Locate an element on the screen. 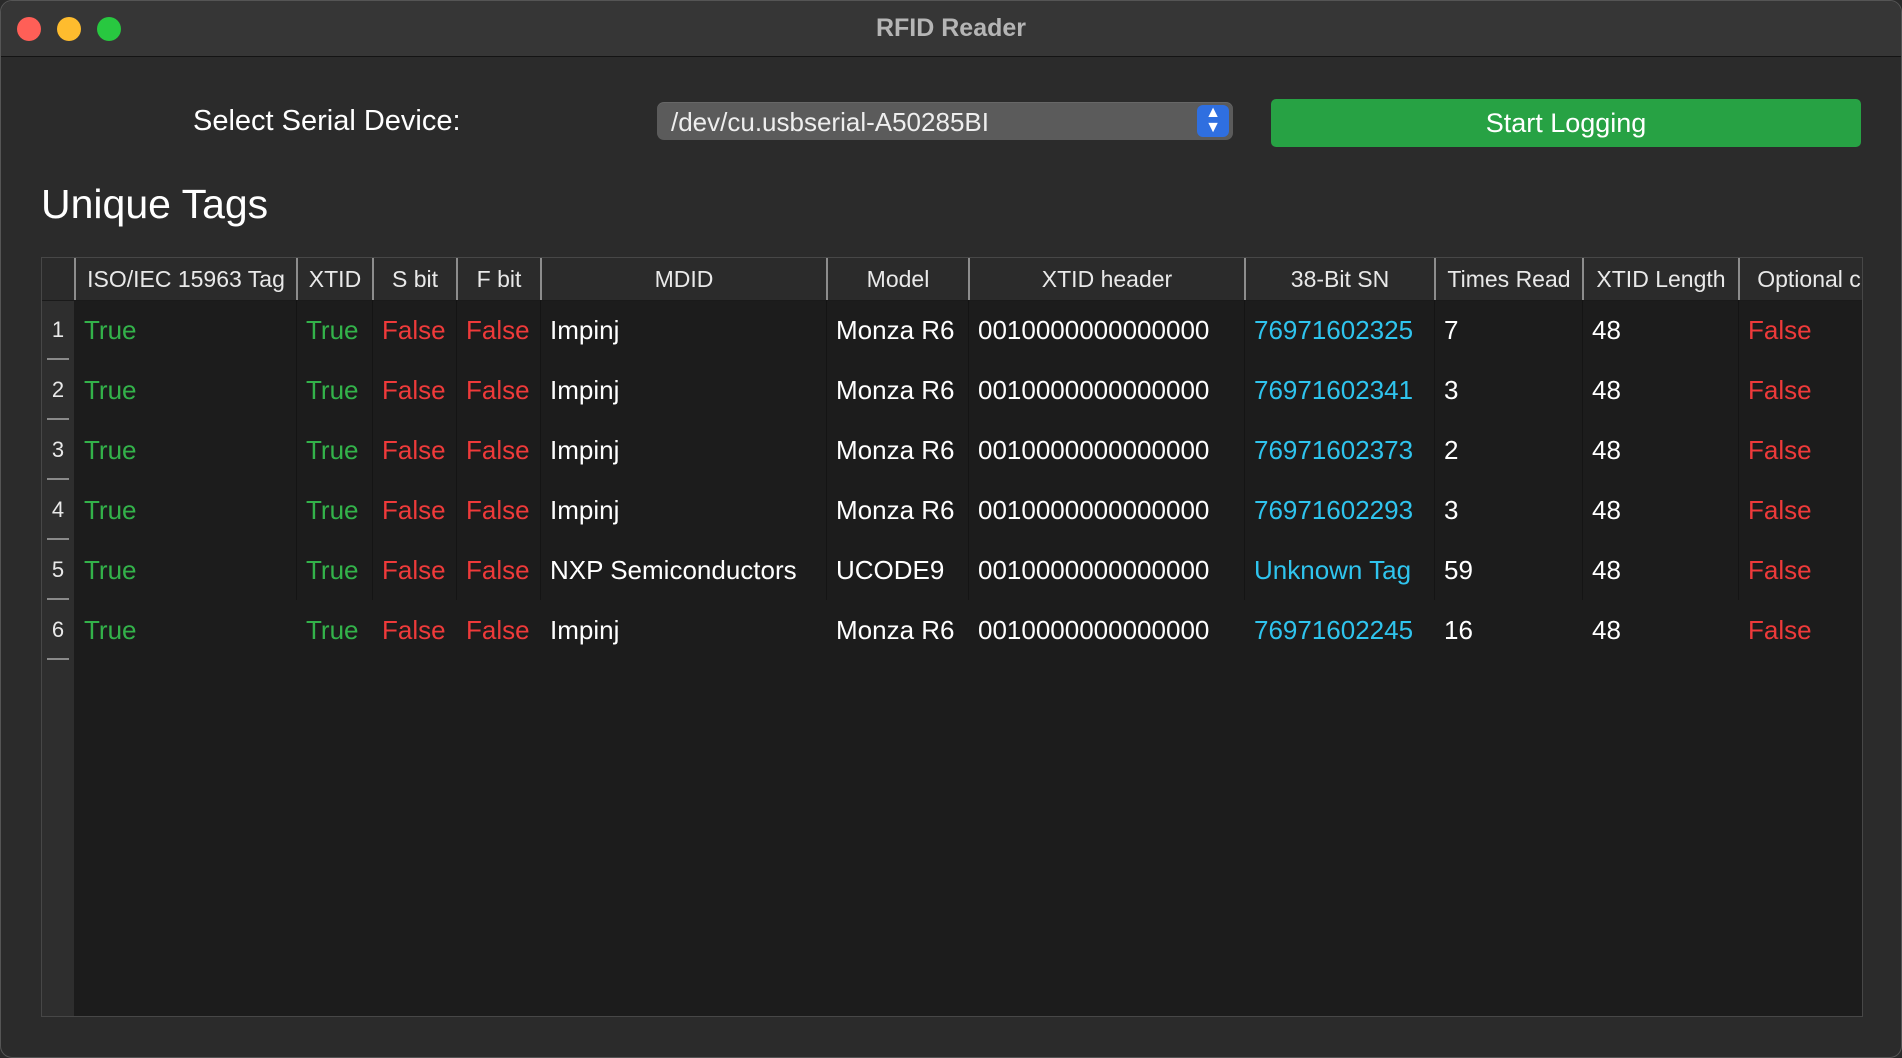  column-header-header: XTID header is located at coordinates (1106, 279).